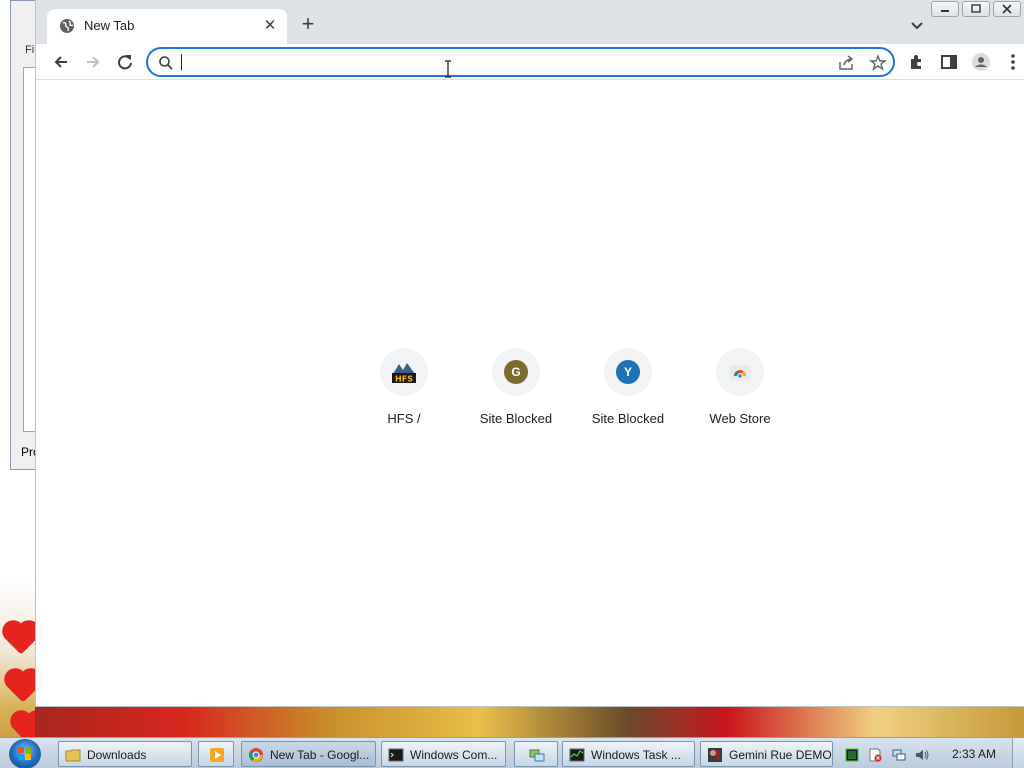 This screenshot has height=768, width=1024. I want to click on address-input, so click(500, 62).